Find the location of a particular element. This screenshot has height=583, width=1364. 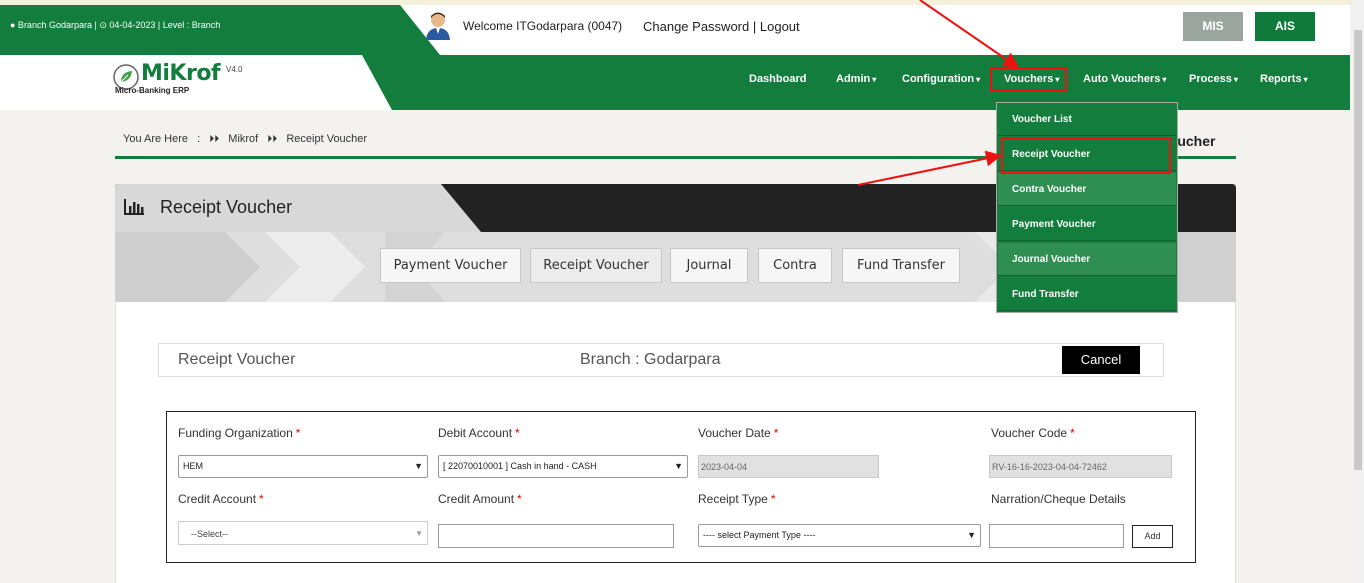

logo-subtitle: Micro-Banking ERP is located at coordinates (152, 90).